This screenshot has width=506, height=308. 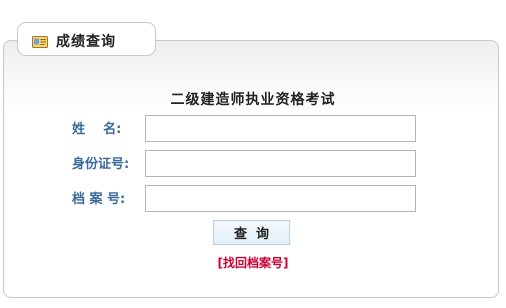 I want to click on form-title: 二级建造师执业资格考试, so click(x=253, y=100).